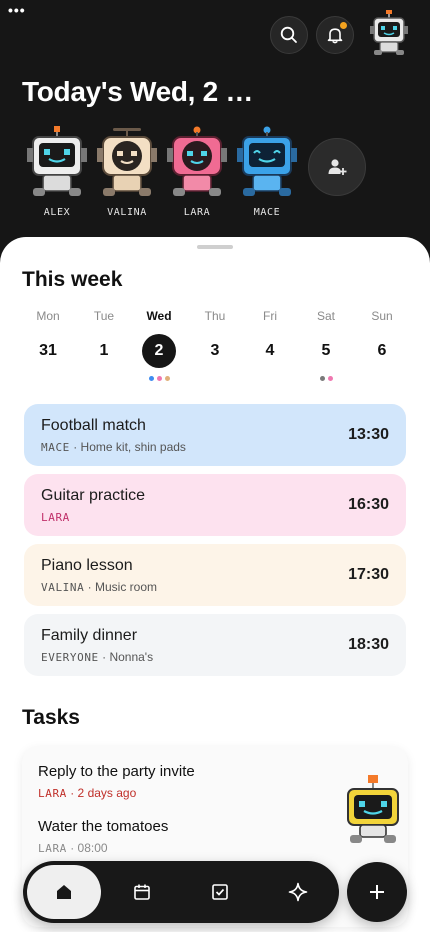 This screenshot has width=430, height=932. I want to click on event-detail: · Nonna's, so click(126, 657).